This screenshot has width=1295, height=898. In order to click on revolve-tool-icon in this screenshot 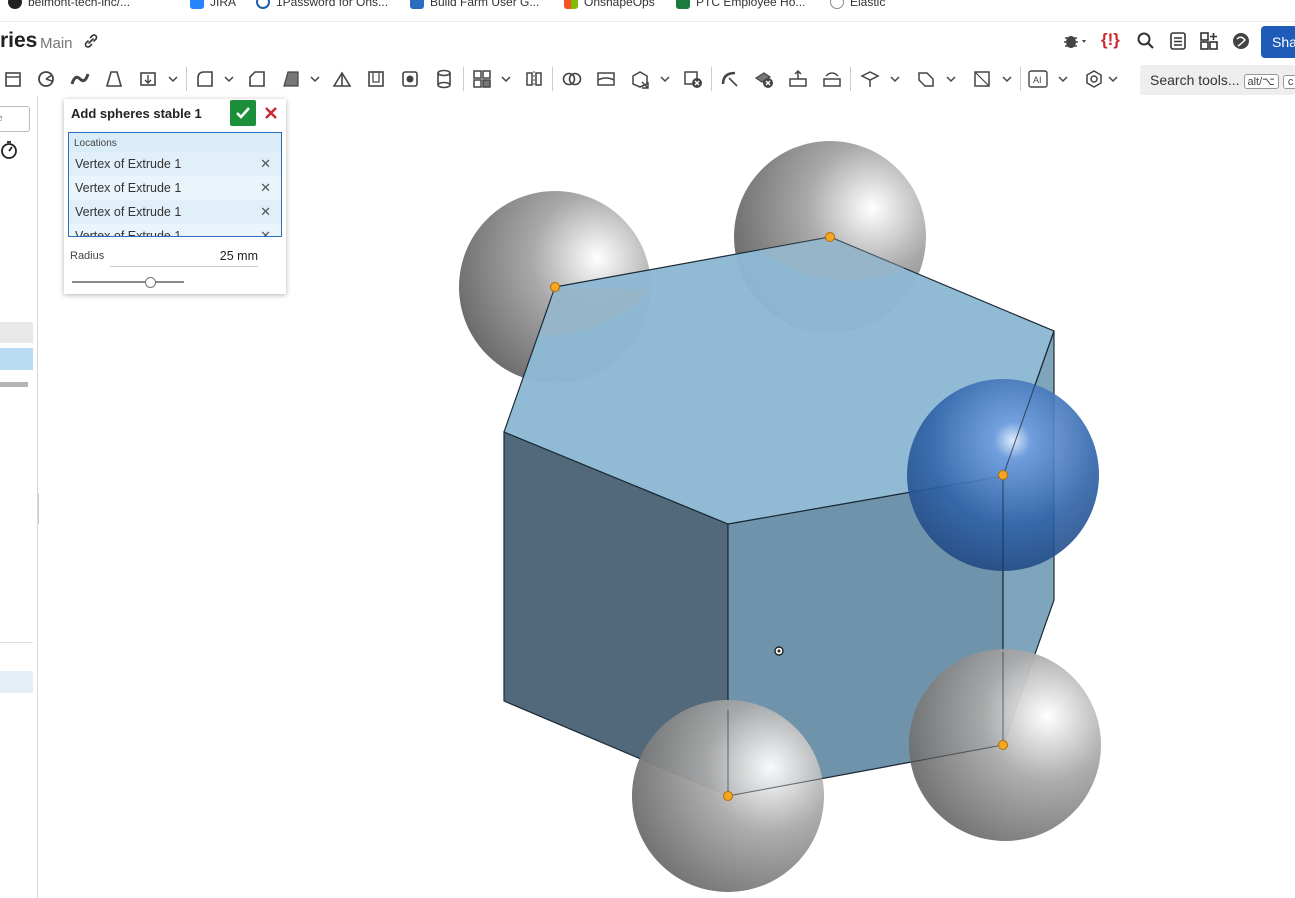, I will do `click(46, 79)`.